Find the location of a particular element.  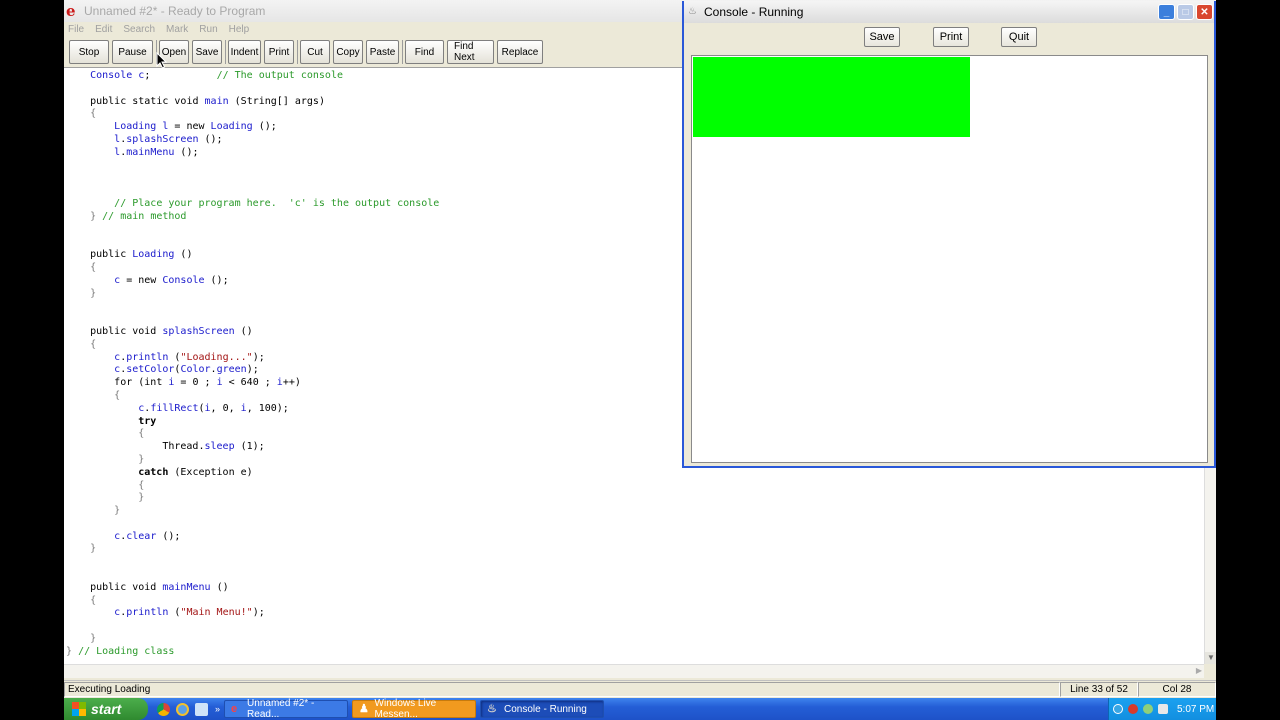

console-titlebar: ♨ Console - Running _ □ ✕ is located at coordinates (949, 12).